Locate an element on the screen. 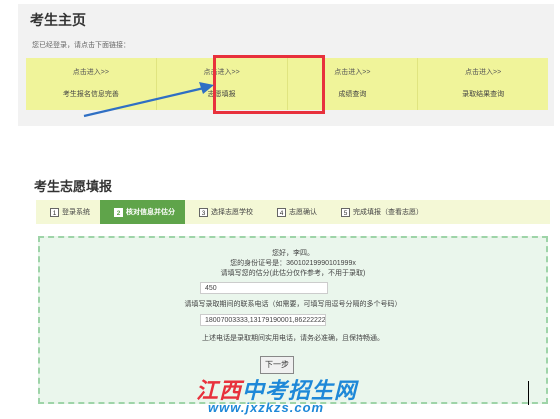 The image size is (560, 419). step-login: 1 登录系统 is located at coordinates (68, 212).